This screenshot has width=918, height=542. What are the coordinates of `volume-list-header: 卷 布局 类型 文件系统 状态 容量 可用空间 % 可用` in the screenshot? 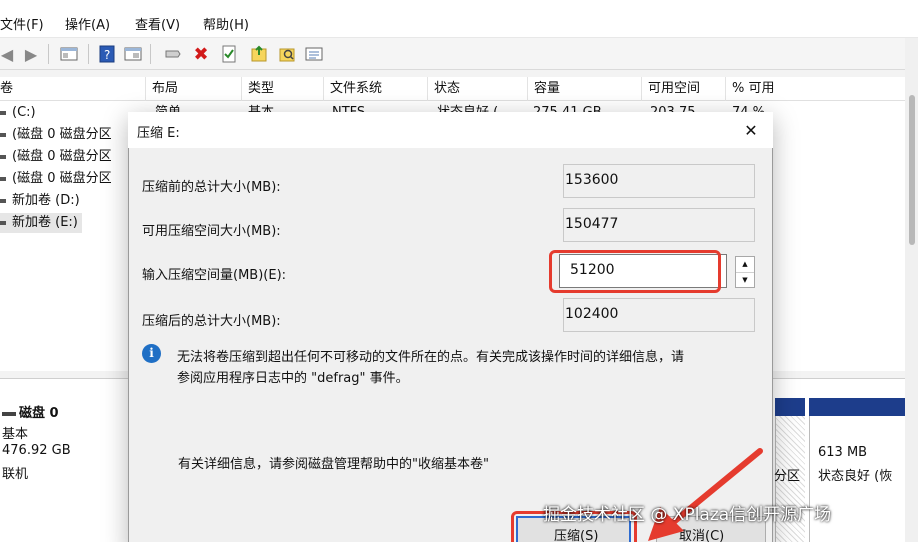 It's located at (452, 89).